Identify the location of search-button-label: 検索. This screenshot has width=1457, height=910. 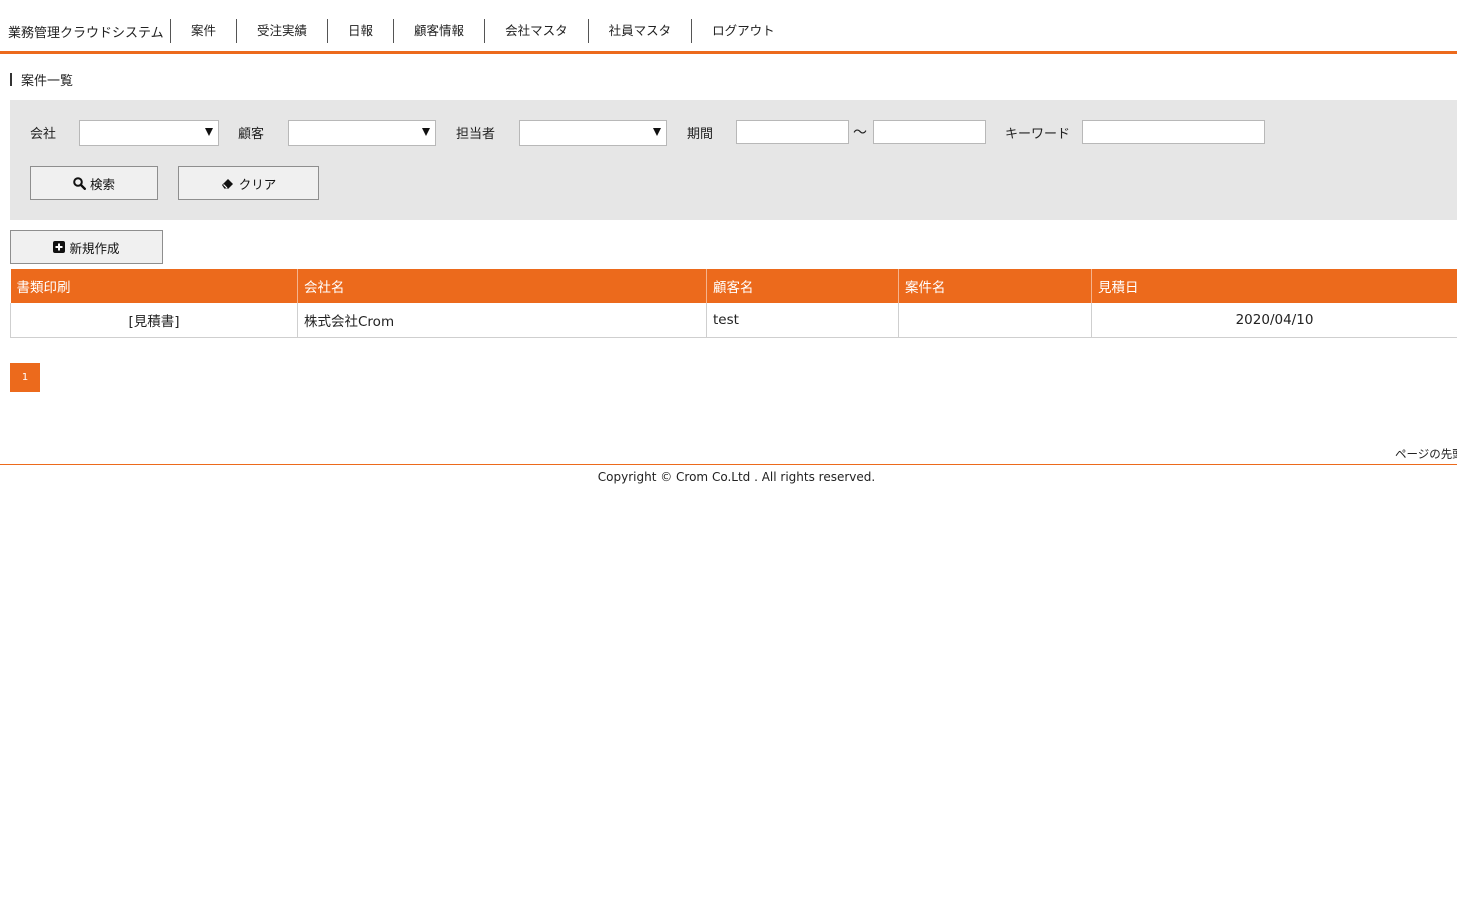
(102, 184).